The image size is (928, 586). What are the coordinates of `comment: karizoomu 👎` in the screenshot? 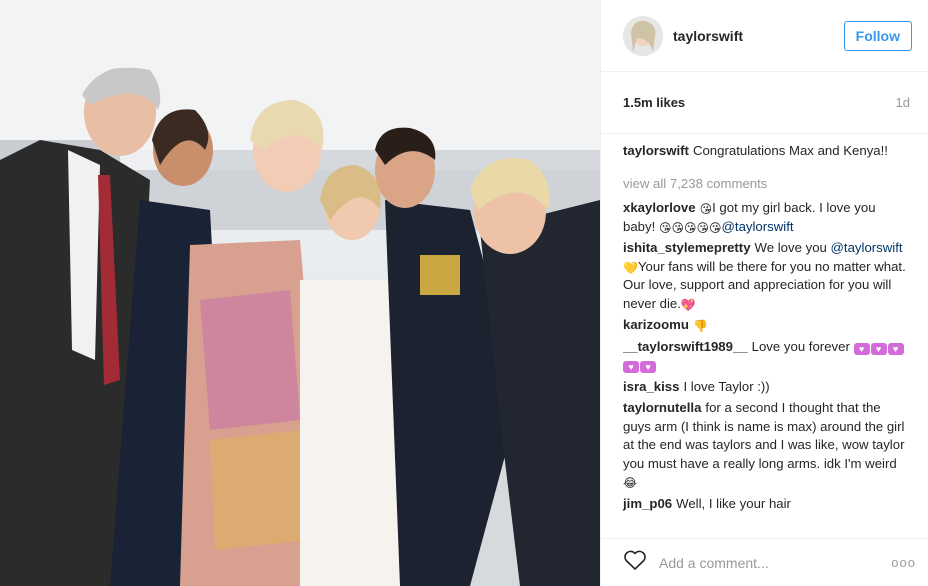 It's located at (766, 325).